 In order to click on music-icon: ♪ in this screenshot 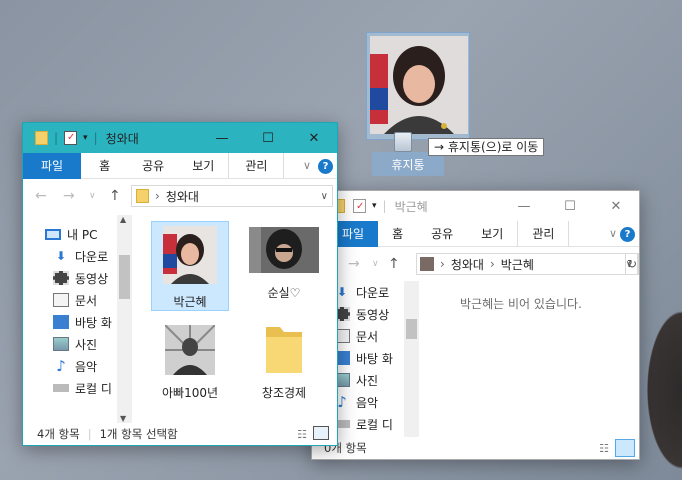, I will do `click(61, 366)`.